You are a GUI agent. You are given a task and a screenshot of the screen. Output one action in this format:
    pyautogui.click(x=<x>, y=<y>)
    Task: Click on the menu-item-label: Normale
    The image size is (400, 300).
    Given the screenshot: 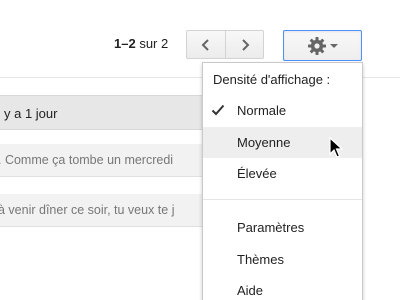 What is the action you would take?
    pyautogui.click(x=262, y=110)
    